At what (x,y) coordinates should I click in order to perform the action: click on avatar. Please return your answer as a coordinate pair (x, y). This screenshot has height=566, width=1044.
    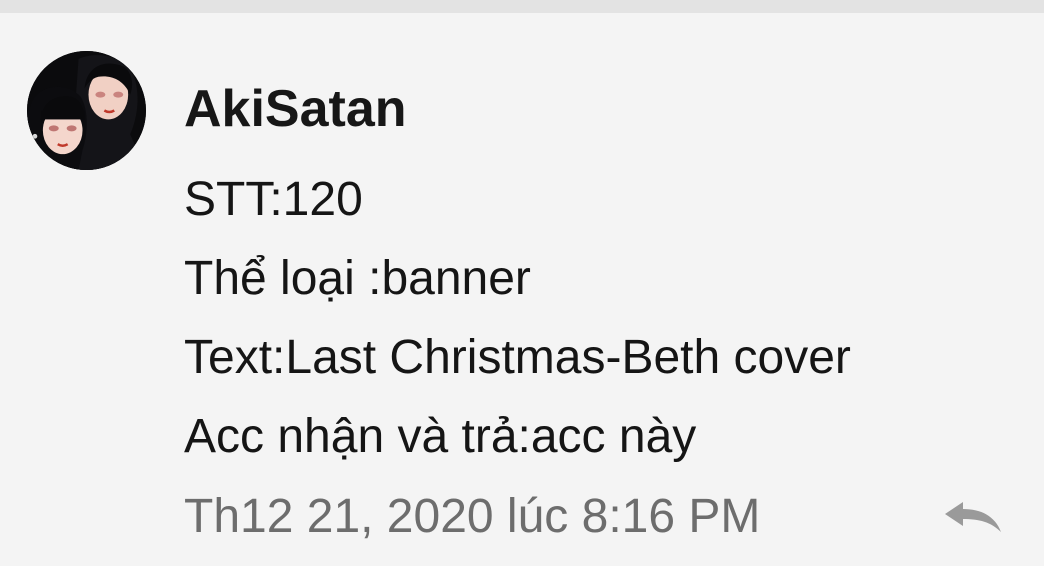
    Looking at the image, I should click on (86, 110).